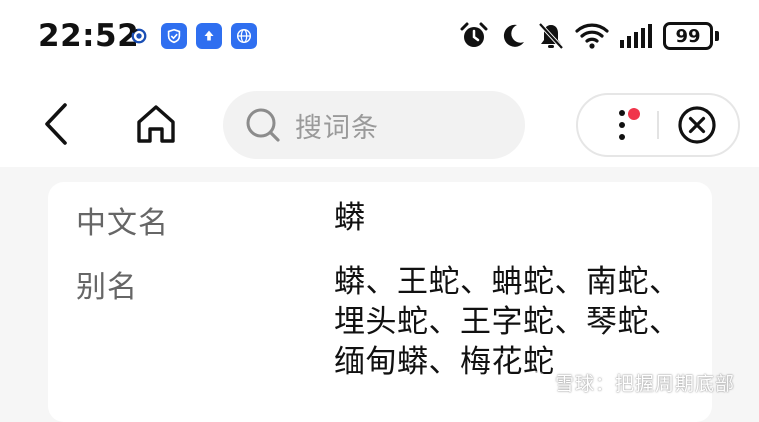 The width and height of the screenshot is (759, 422). Describe the element at coordinates (89, 36) in the screenshot. I see `status-time: 22:52` at that location.